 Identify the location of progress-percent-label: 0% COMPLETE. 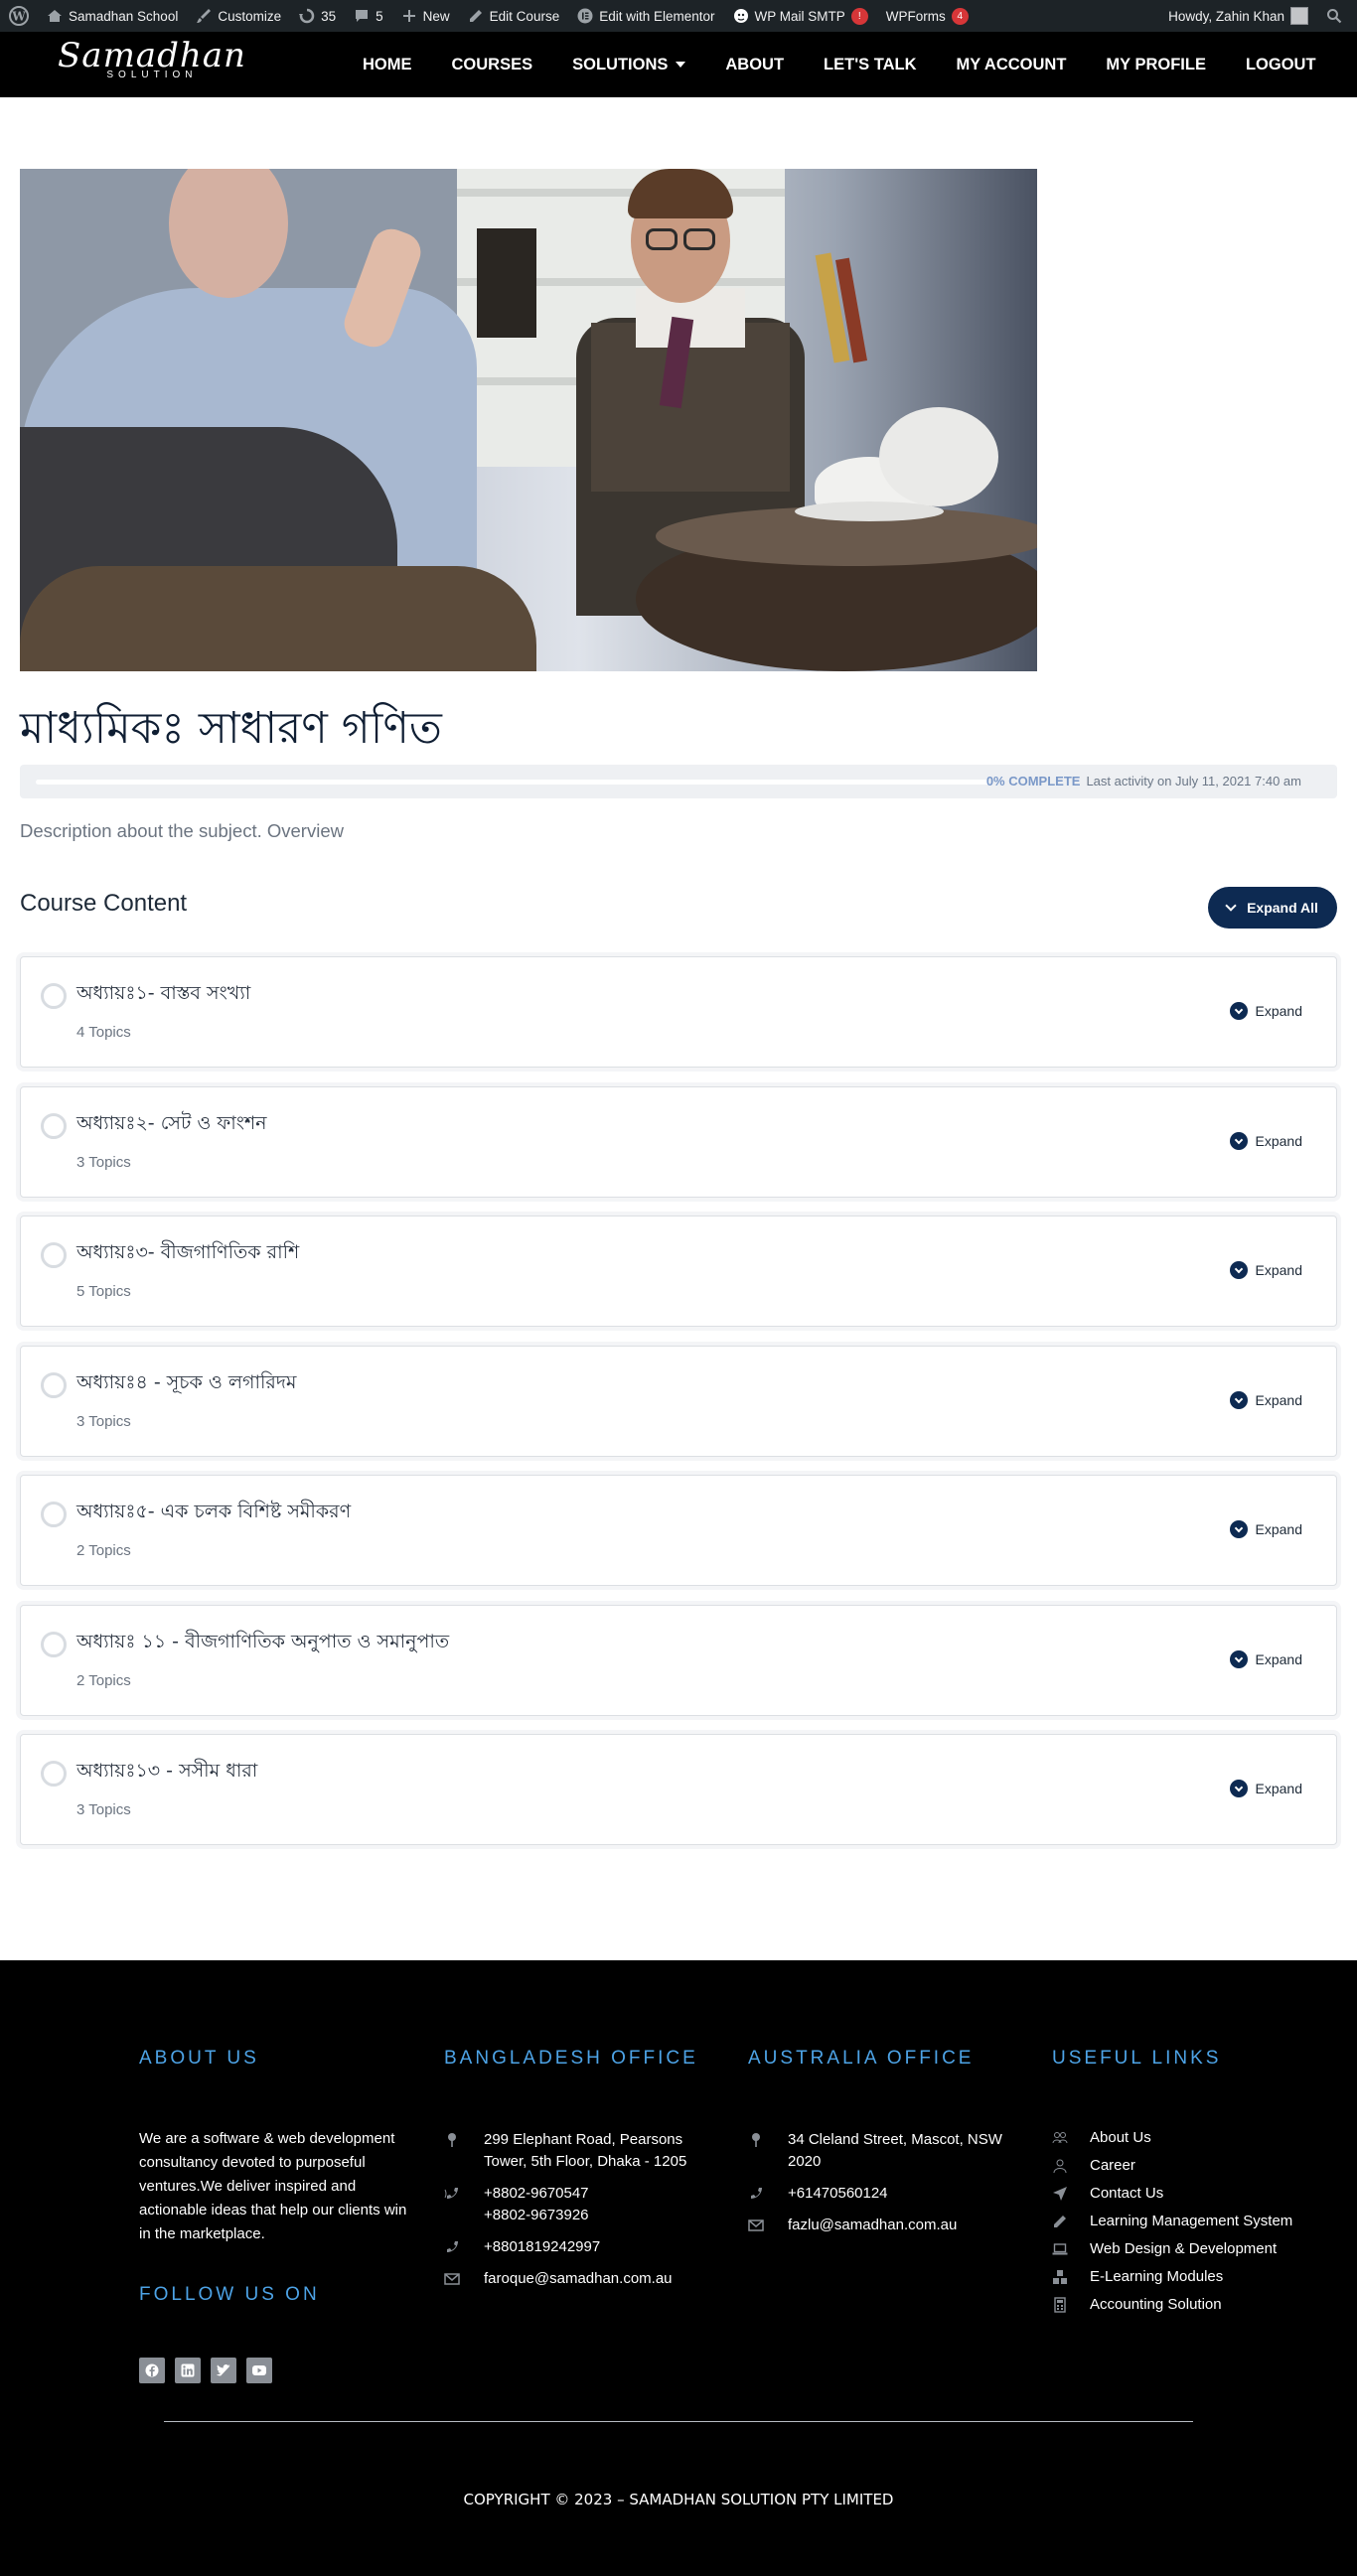
(1033, 781).